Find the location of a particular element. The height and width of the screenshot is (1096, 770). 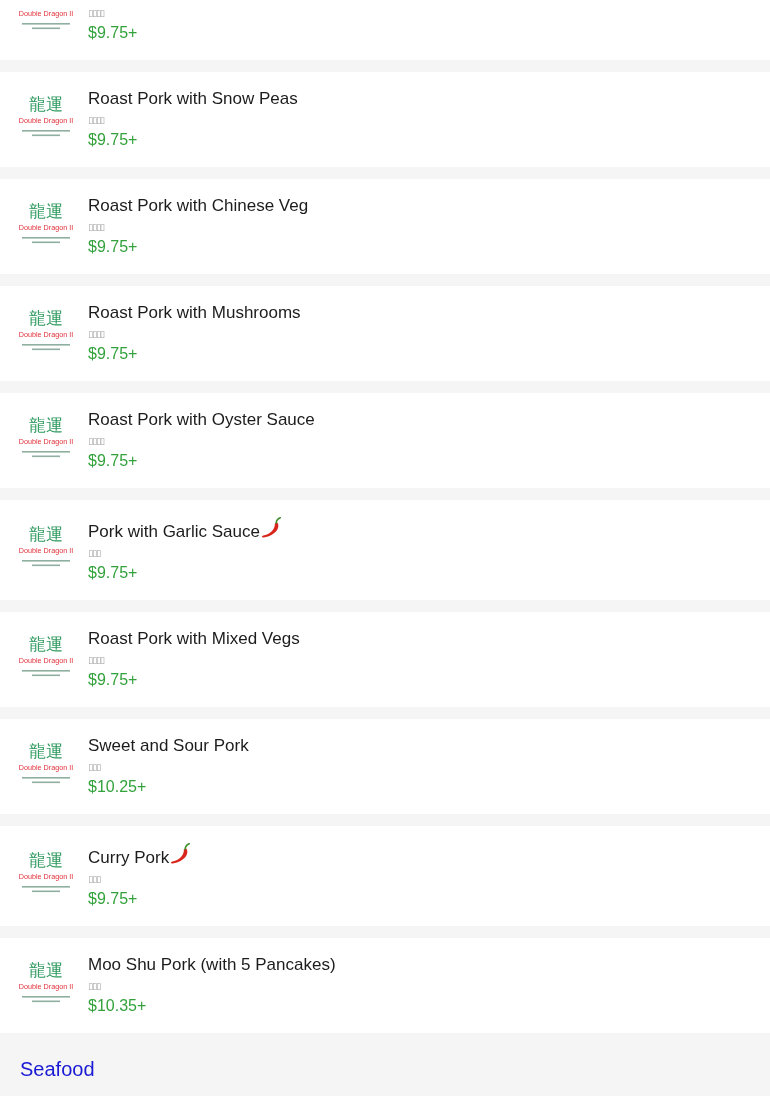

dish-name: Roast Pork with Oyster Sauce is located at coordinates (201, 420).